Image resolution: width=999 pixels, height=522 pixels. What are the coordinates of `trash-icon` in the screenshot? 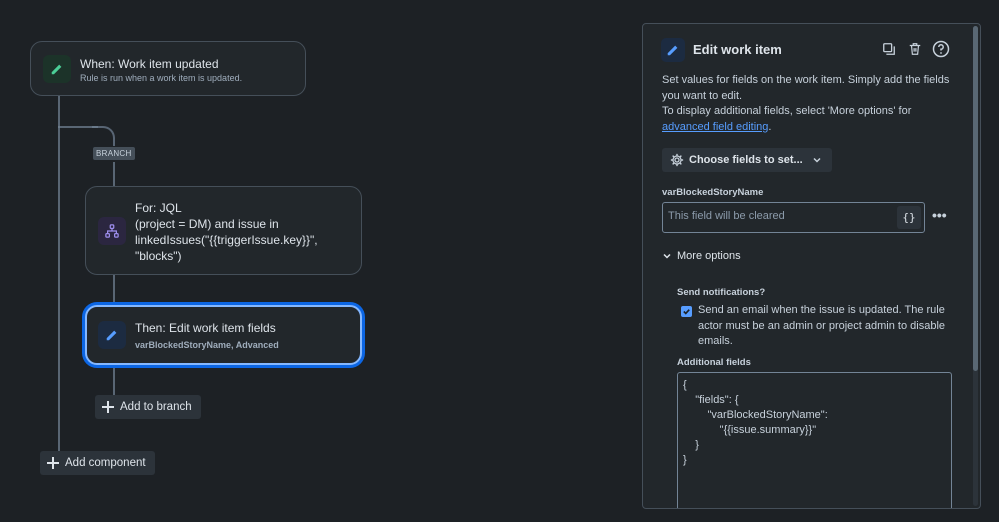 It's located at (915, 49).